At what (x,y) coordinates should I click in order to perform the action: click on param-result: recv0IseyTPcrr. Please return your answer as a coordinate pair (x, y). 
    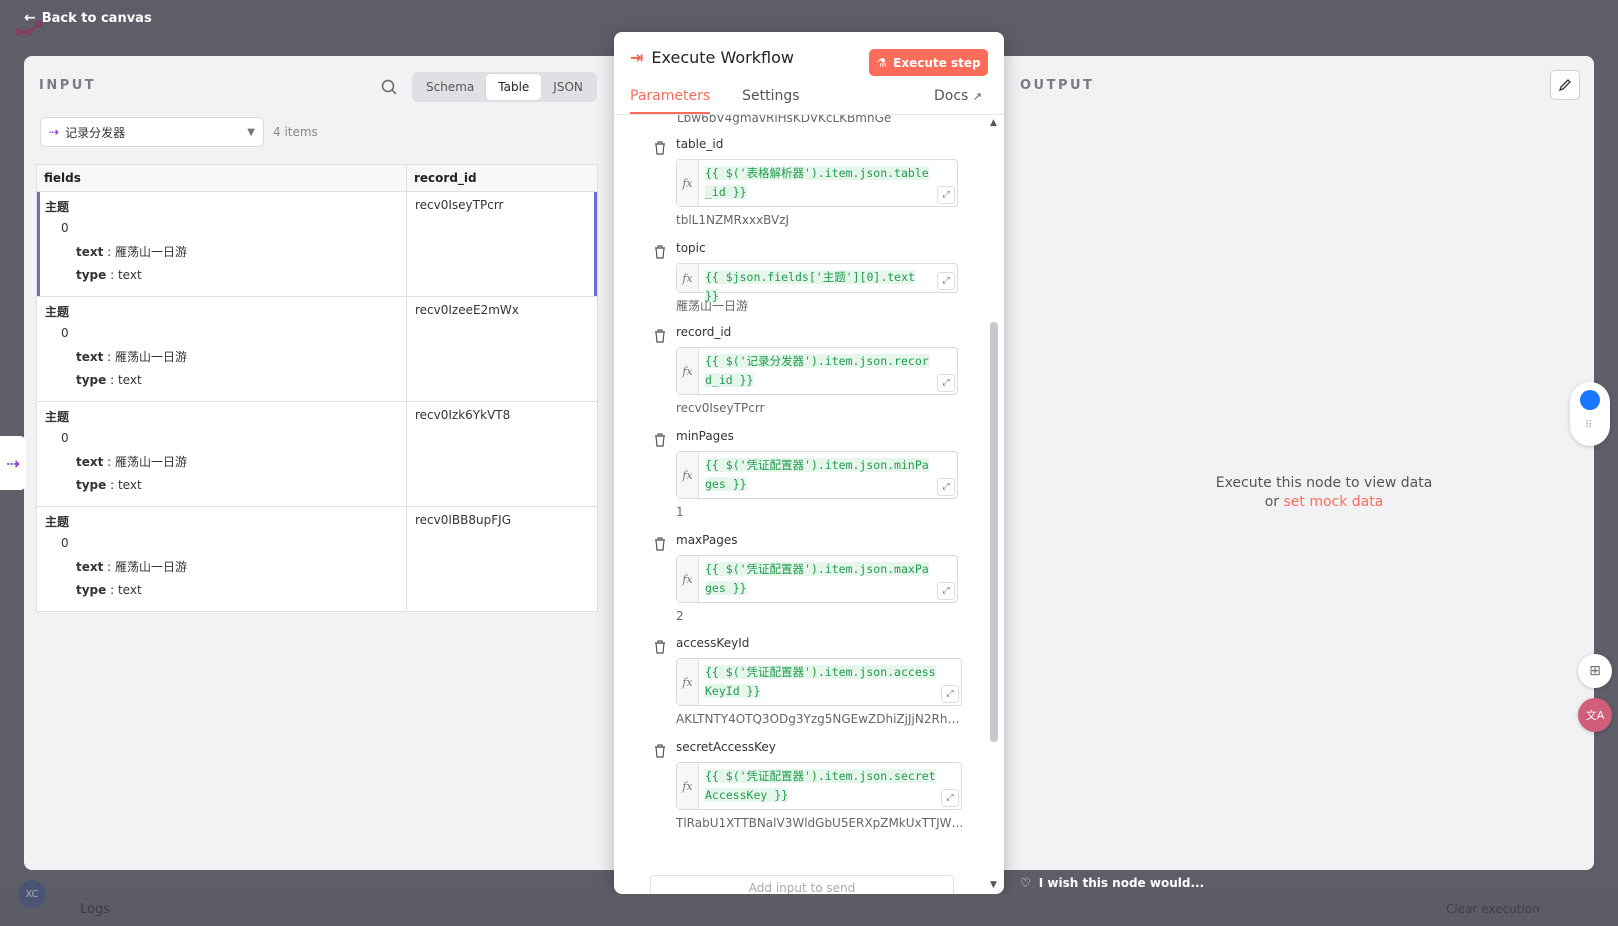
    Looking at the image, I should click on (720, 408).